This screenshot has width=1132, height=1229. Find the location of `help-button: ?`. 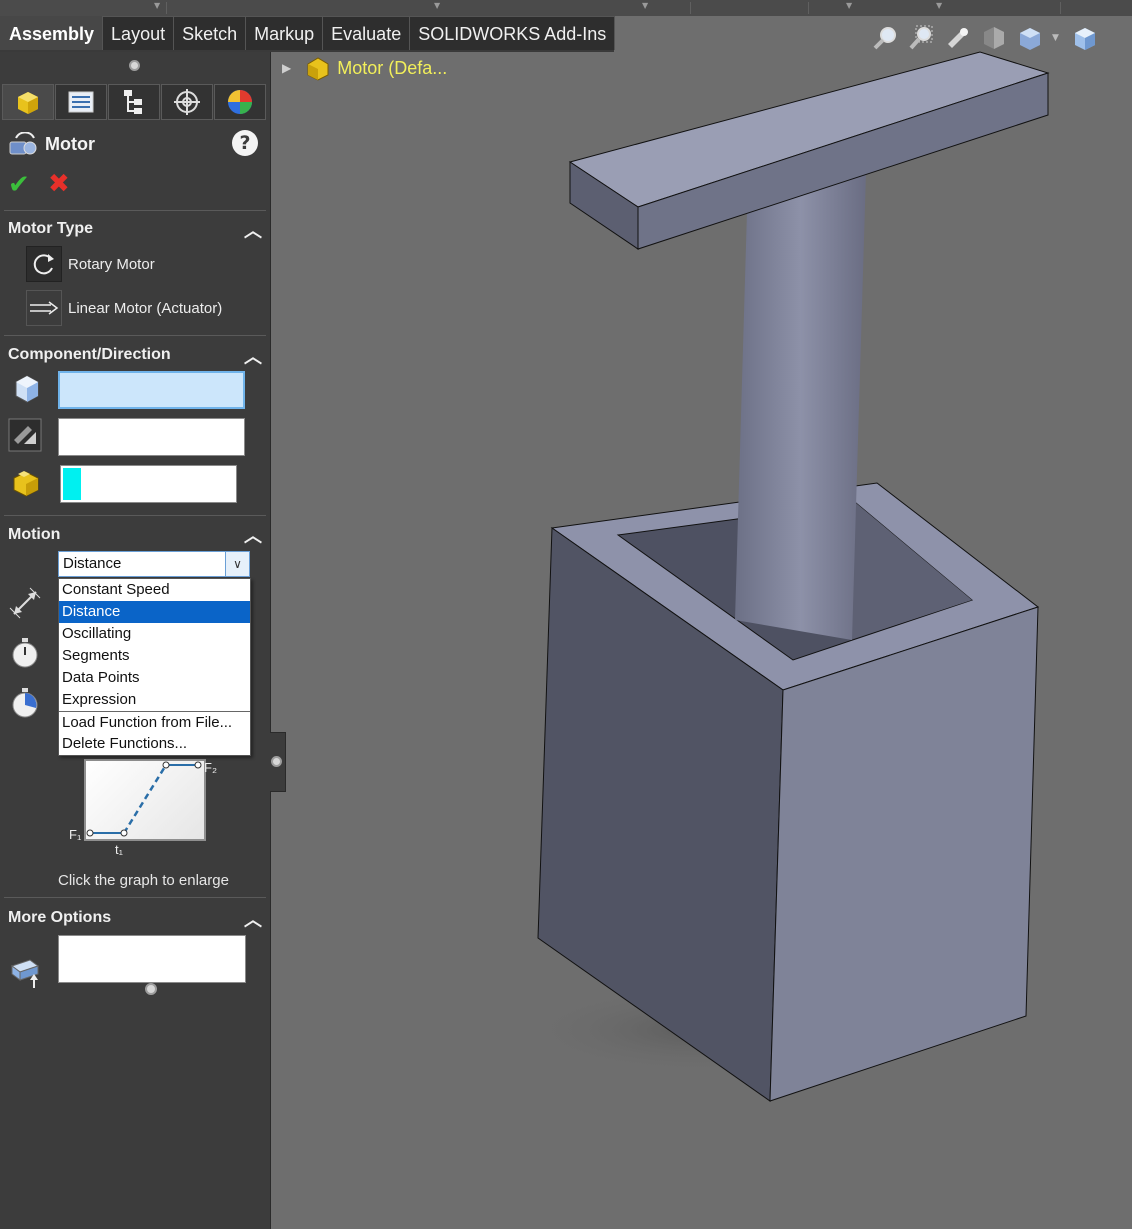

help-button: ? is located at coordinates (245, 143).